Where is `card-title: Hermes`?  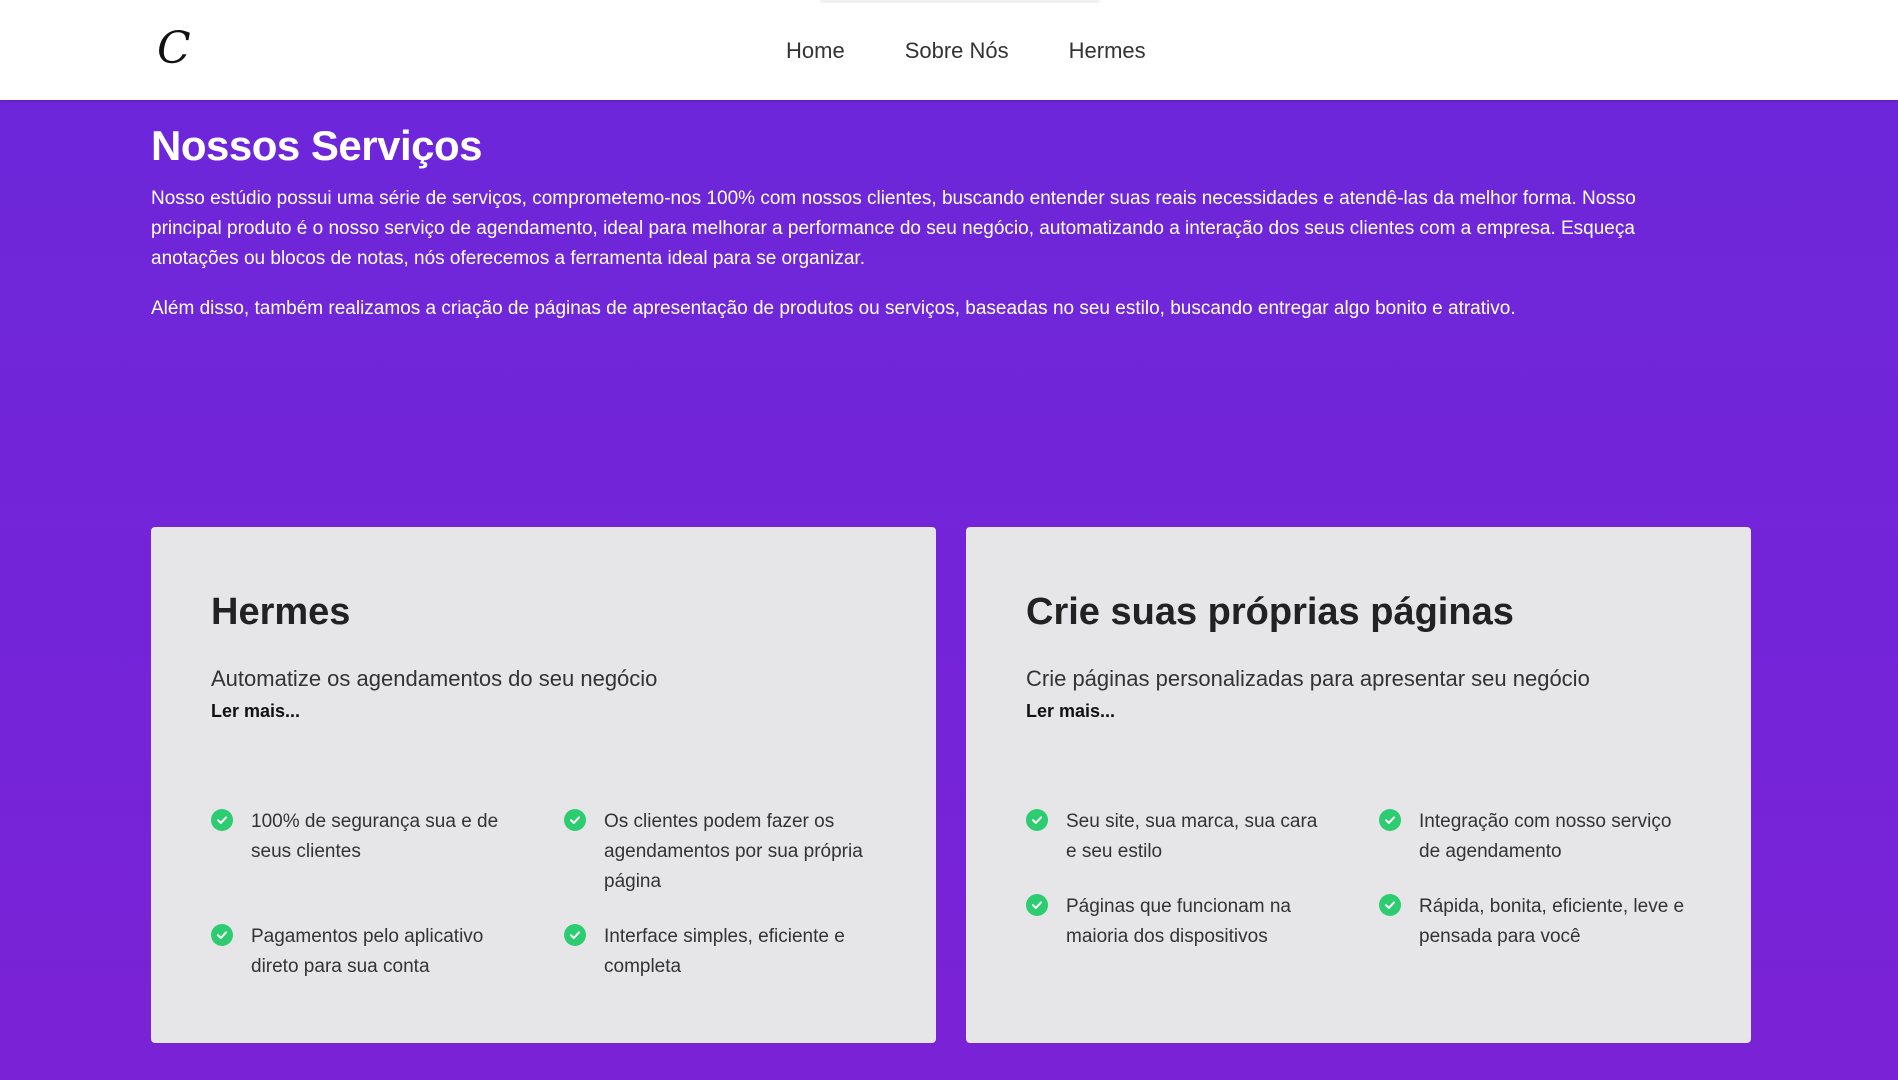 card-title: Hermes is located at coordinates (281, 612).